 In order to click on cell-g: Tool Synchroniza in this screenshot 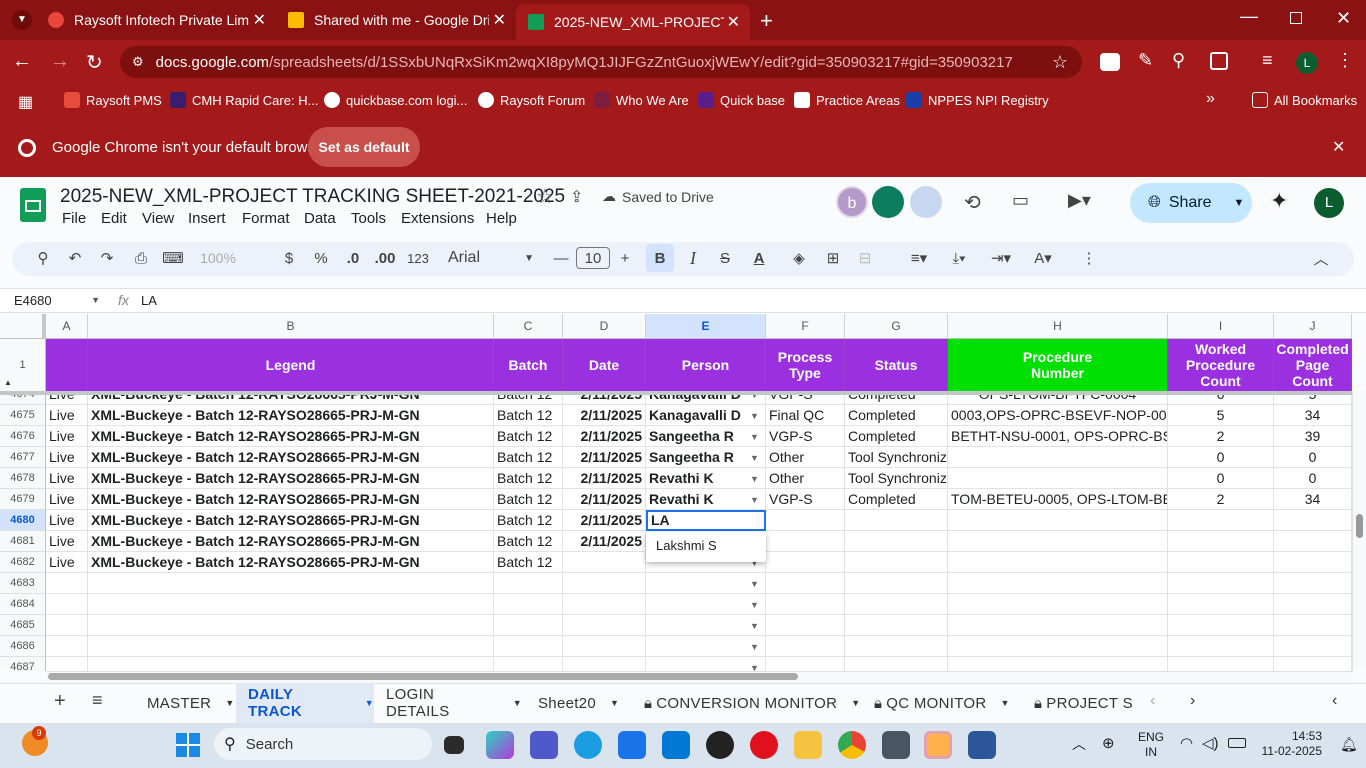, I will do `click(896, 457)`.